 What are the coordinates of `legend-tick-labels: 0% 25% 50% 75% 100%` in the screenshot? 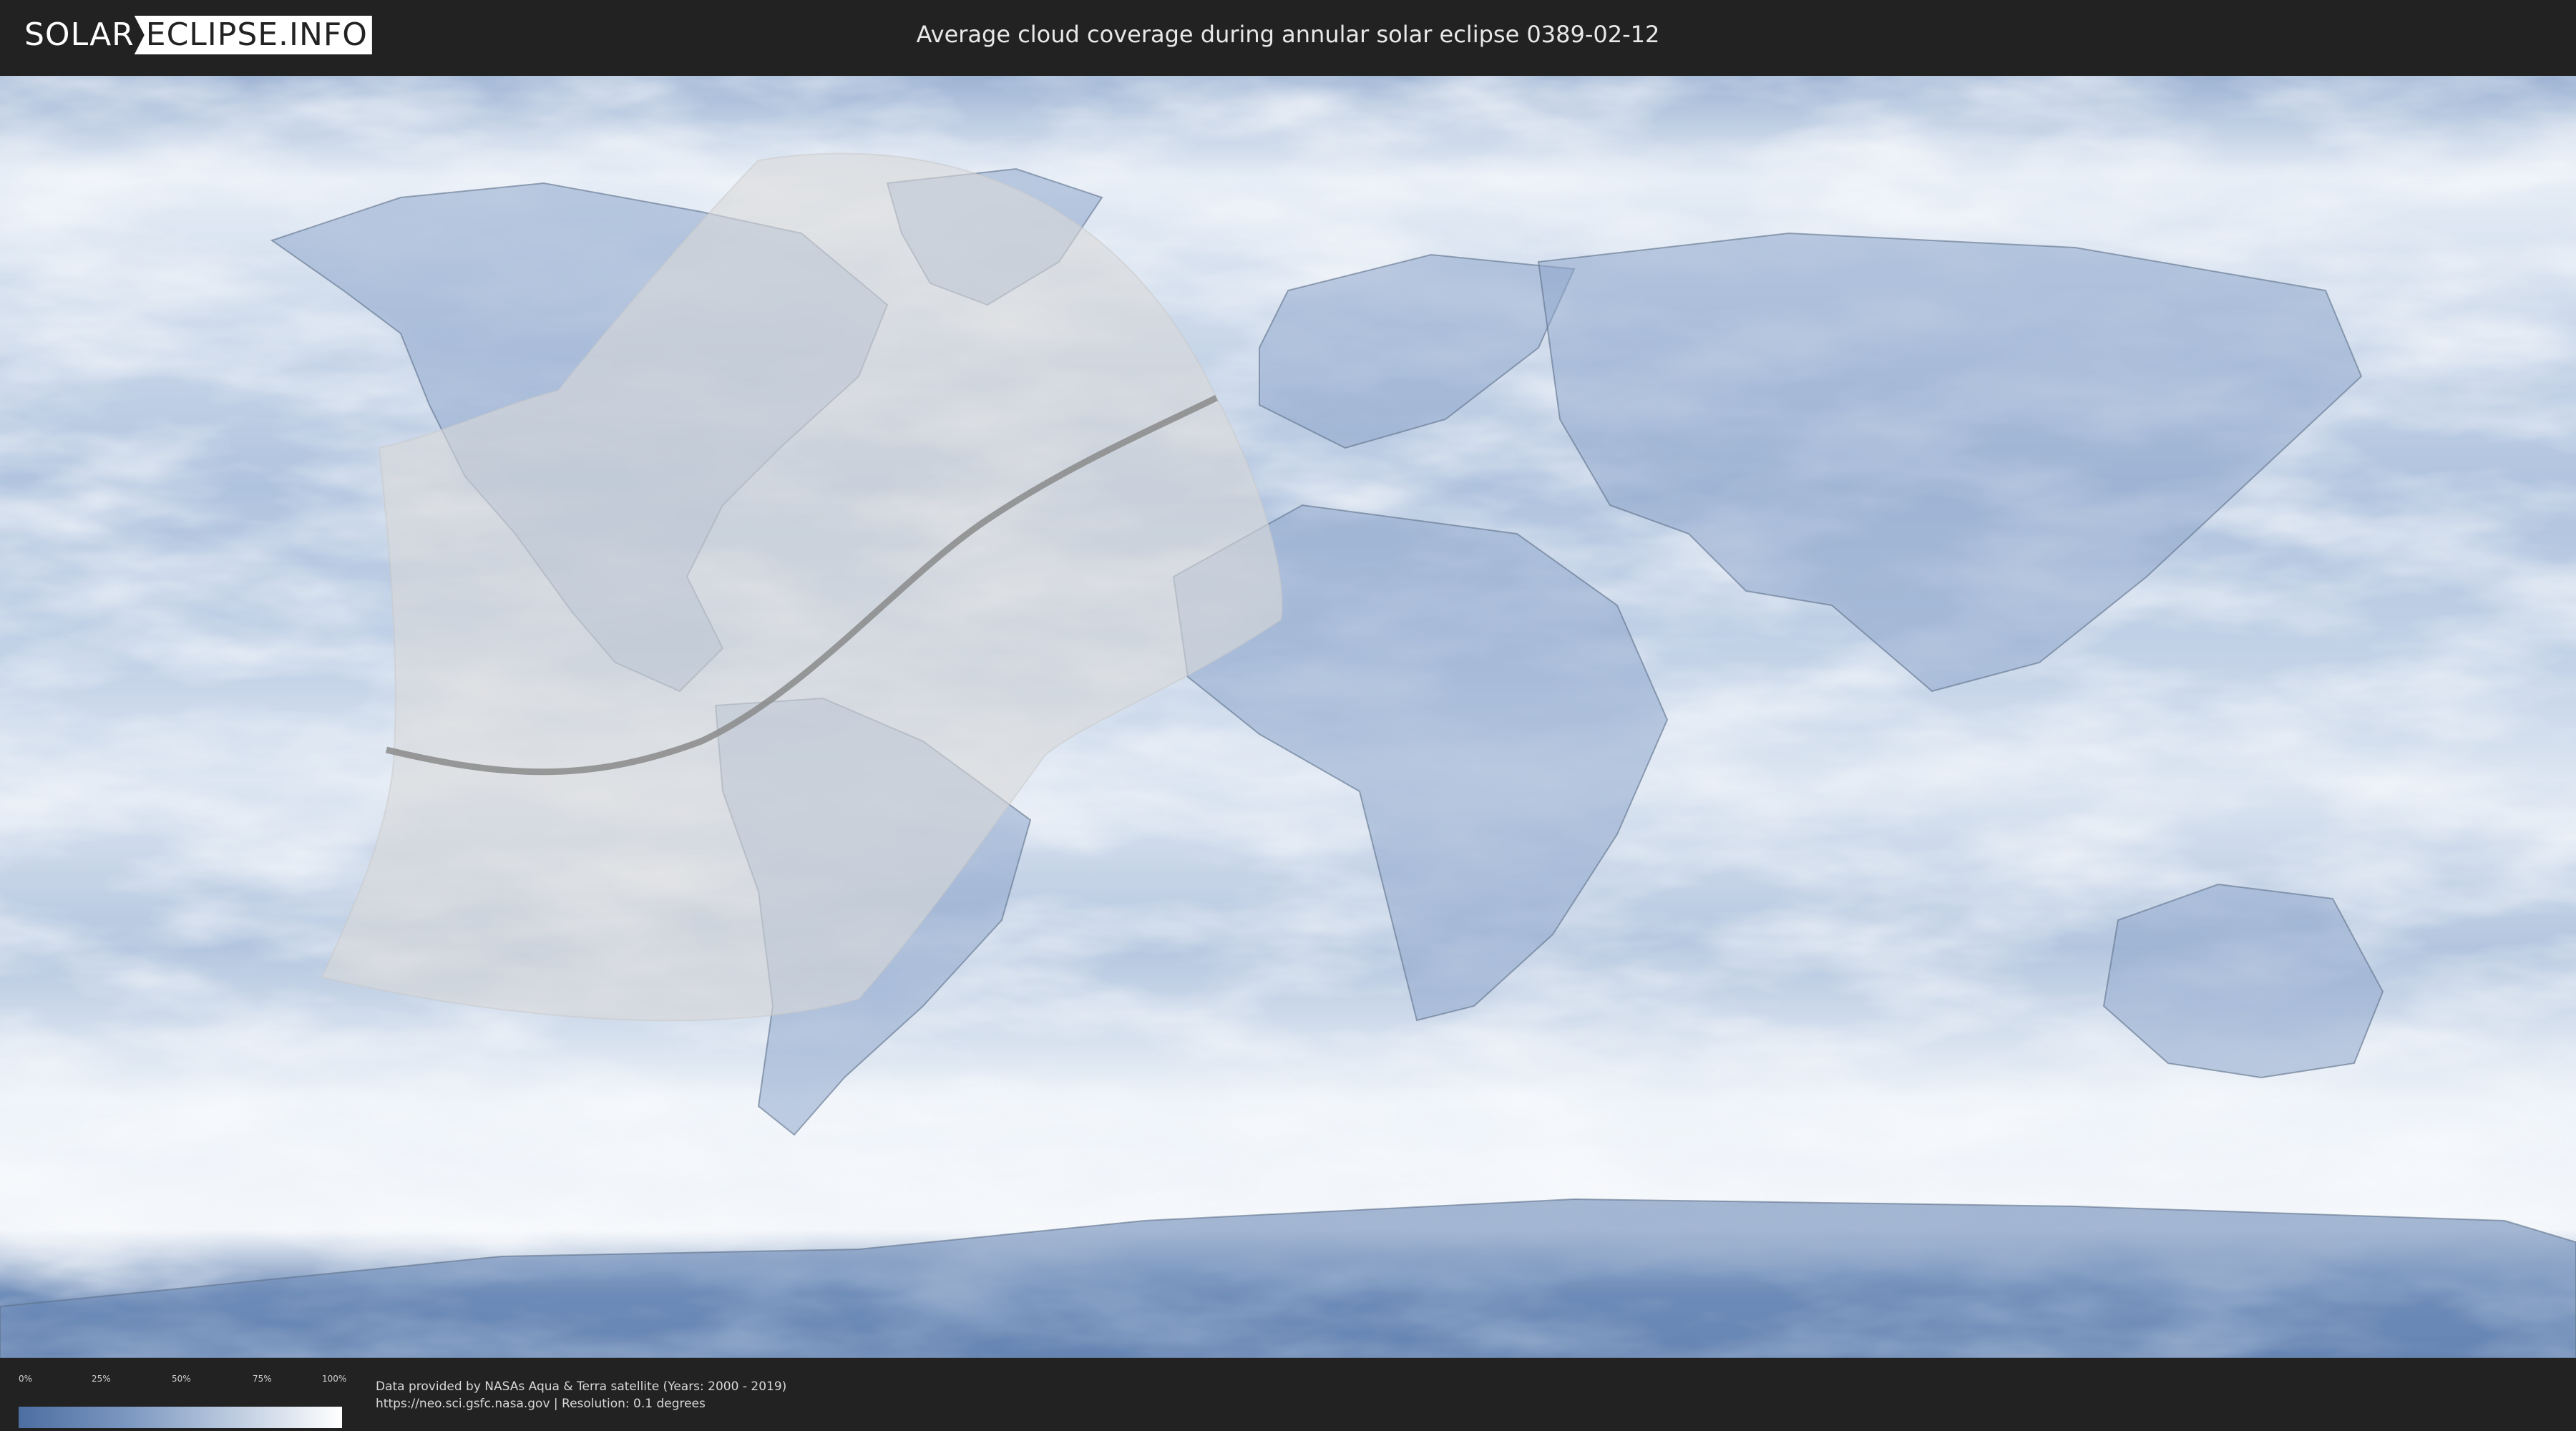 It's located at (182, 1379).